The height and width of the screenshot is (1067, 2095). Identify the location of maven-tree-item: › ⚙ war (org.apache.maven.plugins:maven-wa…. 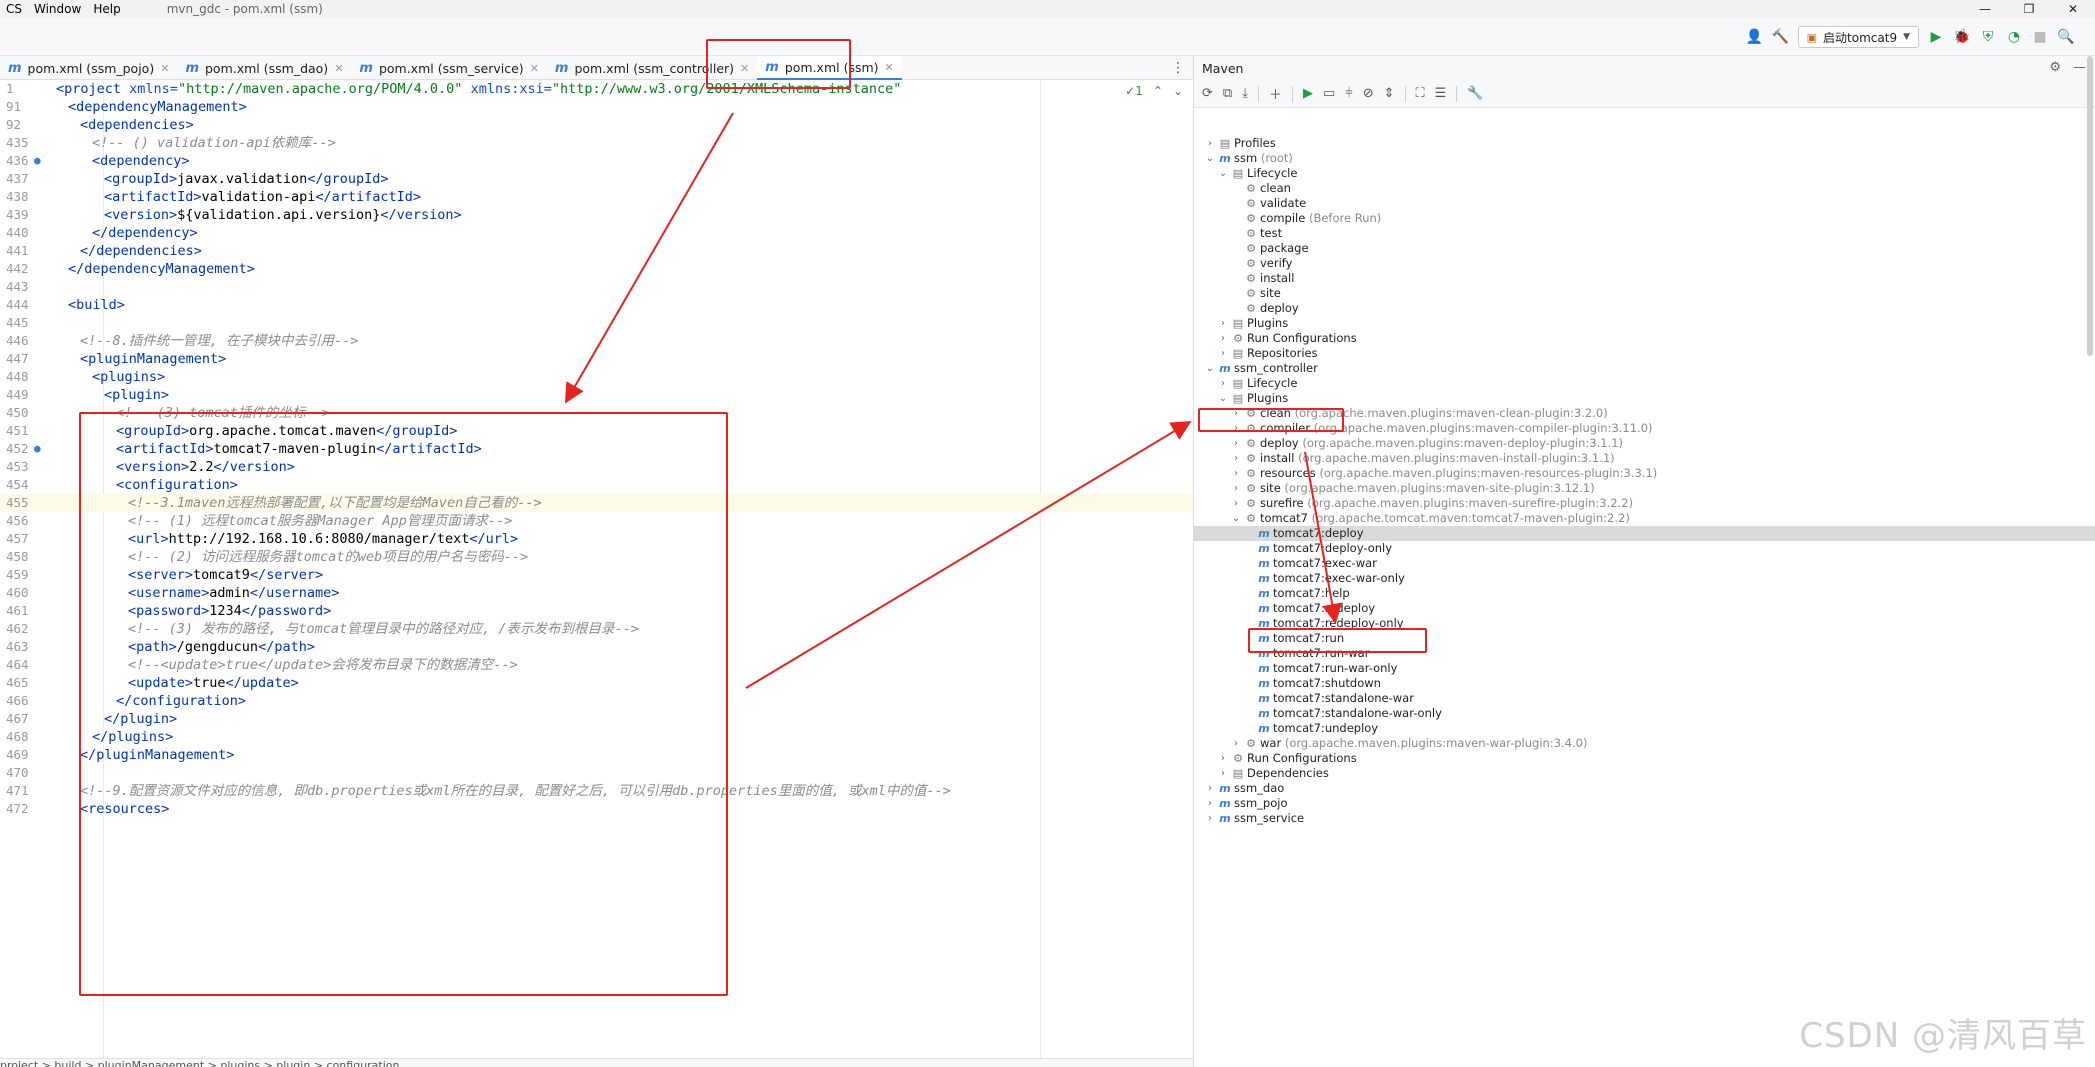
(1644, 743).